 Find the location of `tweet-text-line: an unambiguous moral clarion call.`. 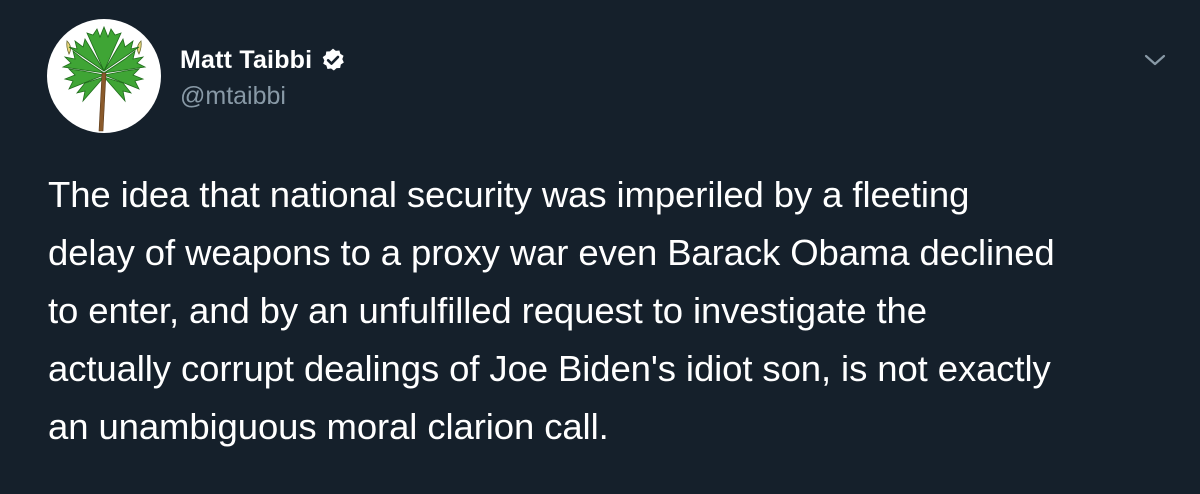

tweet-text-line: an unambiguous moral clarion call. is located at coordinates (328, 426).